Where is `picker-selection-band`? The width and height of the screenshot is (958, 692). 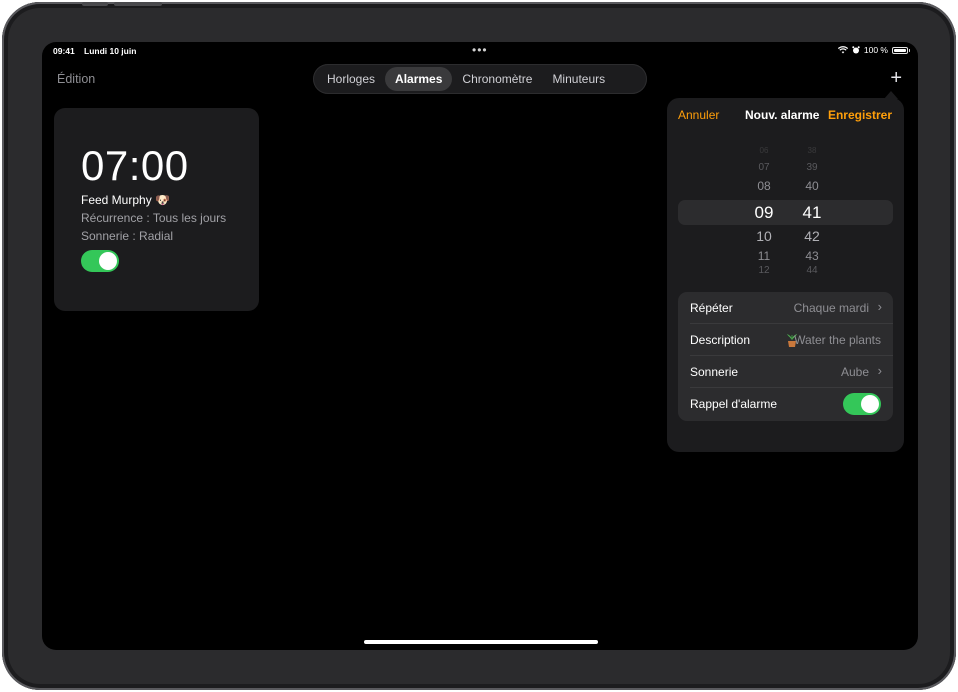
picker-selection-band is located at coordinates (785, 212).